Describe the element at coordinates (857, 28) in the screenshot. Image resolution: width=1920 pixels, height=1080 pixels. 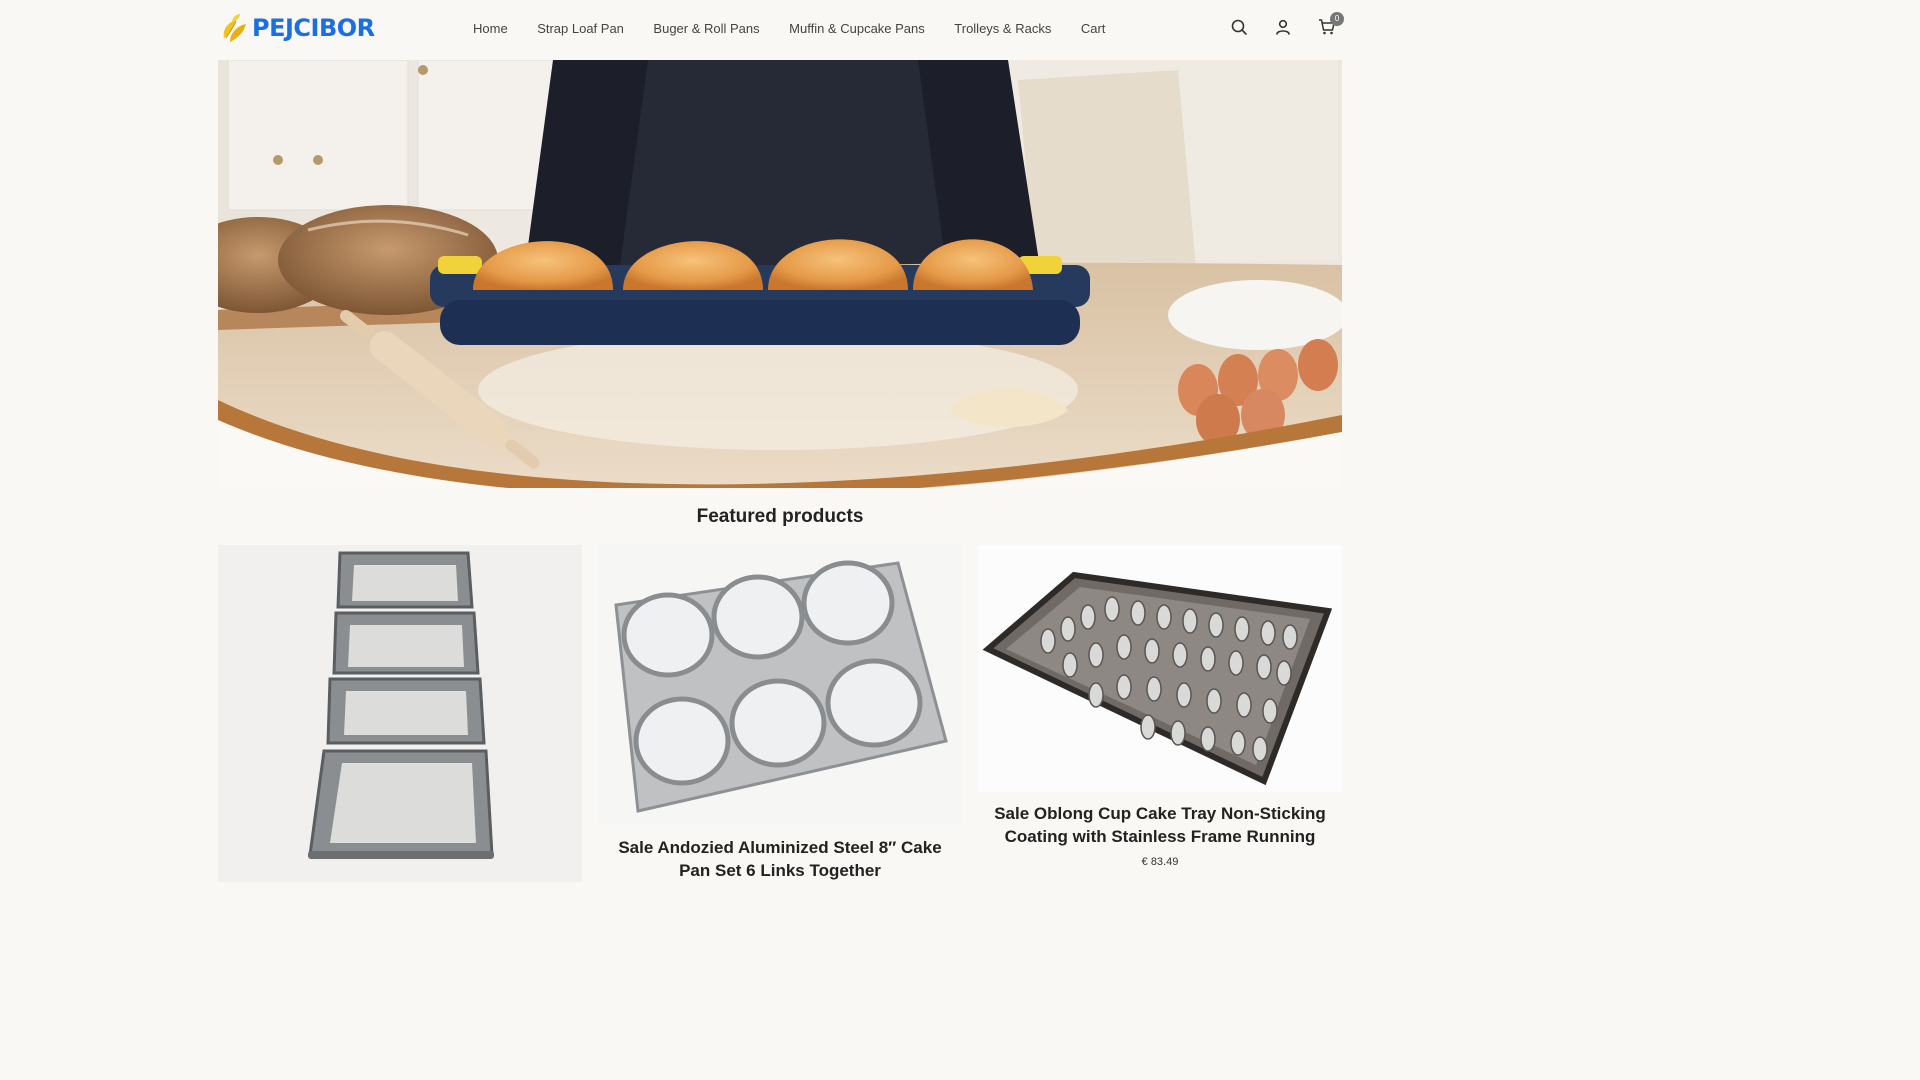
I see `nav-muffin-cupcake-pans: Muffin & Cupcake Pans` at that location.